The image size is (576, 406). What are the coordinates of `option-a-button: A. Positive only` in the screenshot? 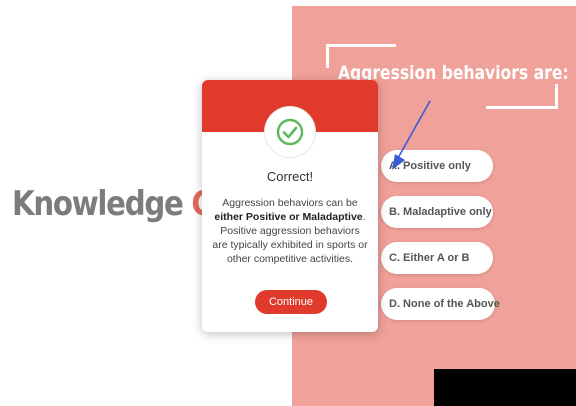 It's located at (437, 166).